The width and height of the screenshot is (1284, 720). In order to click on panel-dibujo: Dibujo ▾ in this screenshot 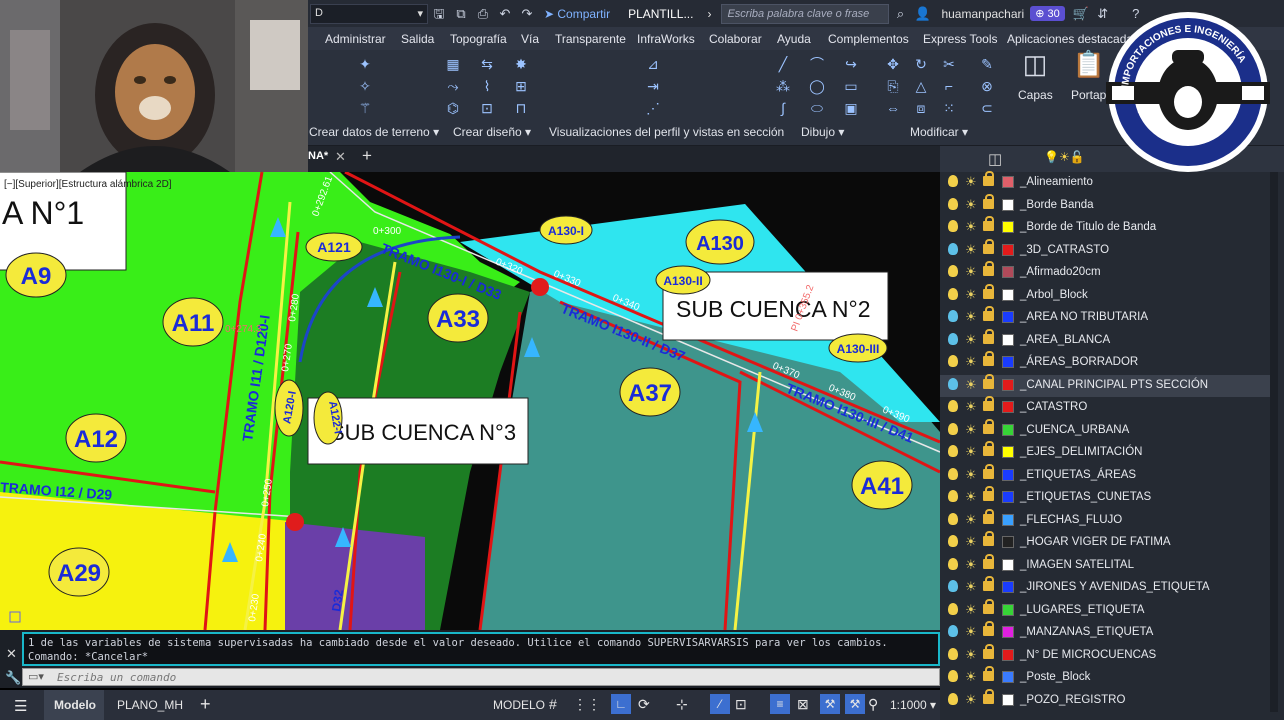, I will do `click(822, 132)`.